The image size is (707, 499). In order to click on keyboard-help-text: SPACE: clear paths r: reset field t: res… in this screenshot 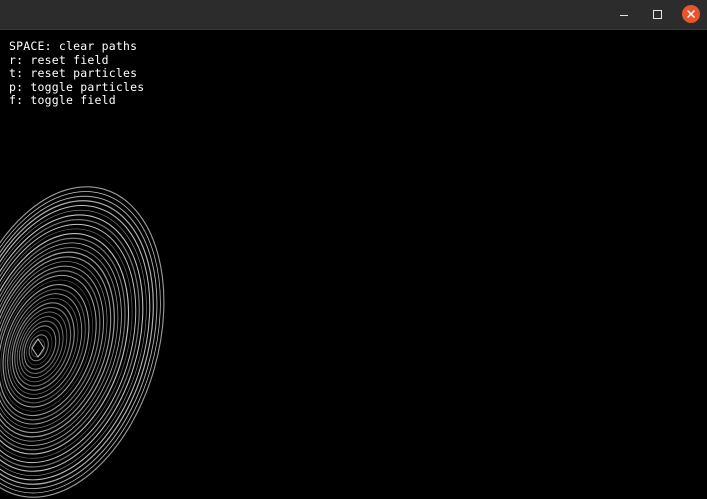, I will do `click(77, 73)`.